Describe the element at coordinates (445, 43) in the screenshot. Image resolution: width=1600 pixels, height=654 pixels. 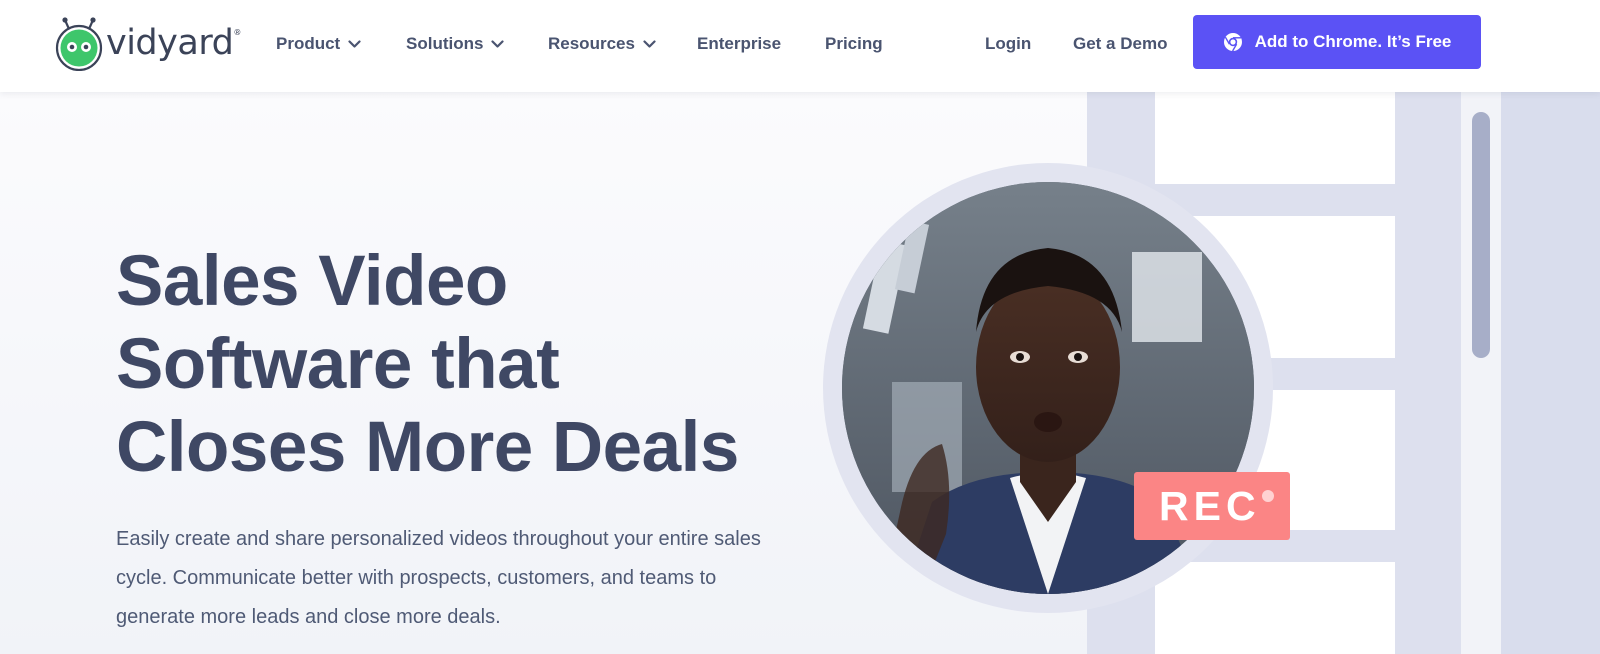
I see `nav-solutions-label: Solutions` at that location.